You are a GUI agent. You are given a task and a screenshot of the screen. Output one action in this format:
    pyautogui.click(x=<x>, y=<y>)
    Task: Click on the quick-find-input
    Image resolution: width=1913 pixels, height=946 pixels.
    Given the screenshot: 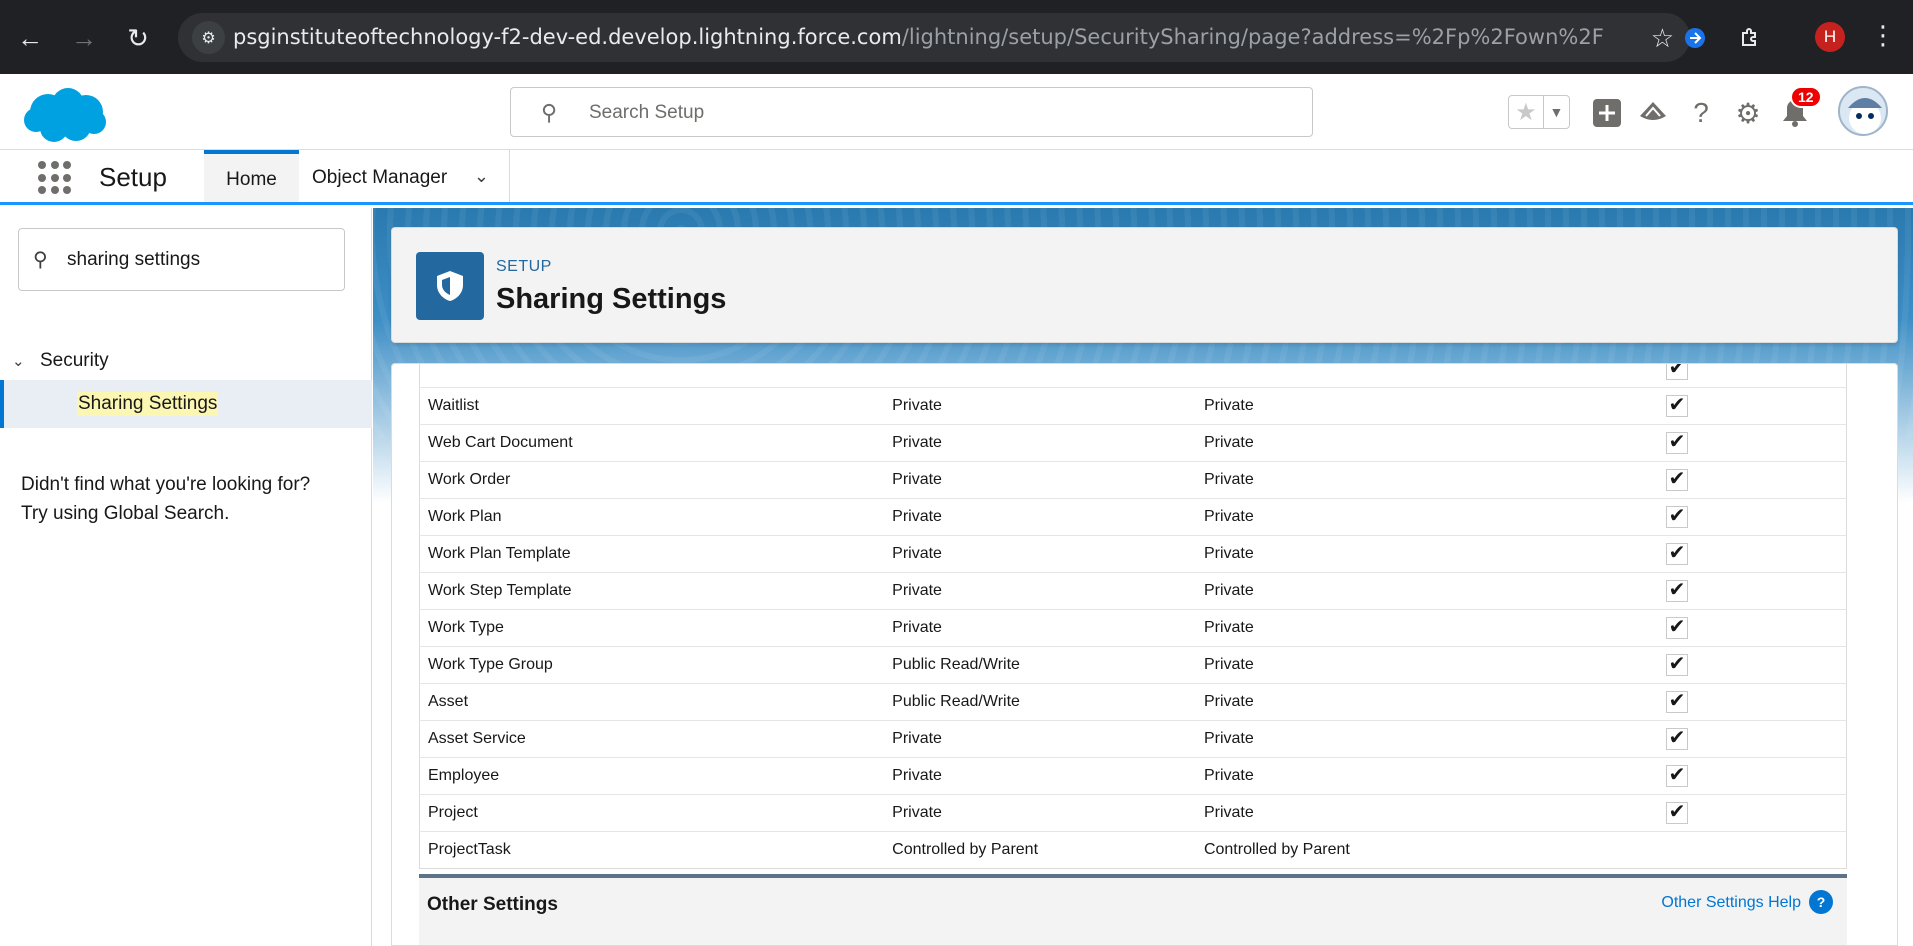 What is the action you would take?
    pyautogui.click(x=197, y=260)
    